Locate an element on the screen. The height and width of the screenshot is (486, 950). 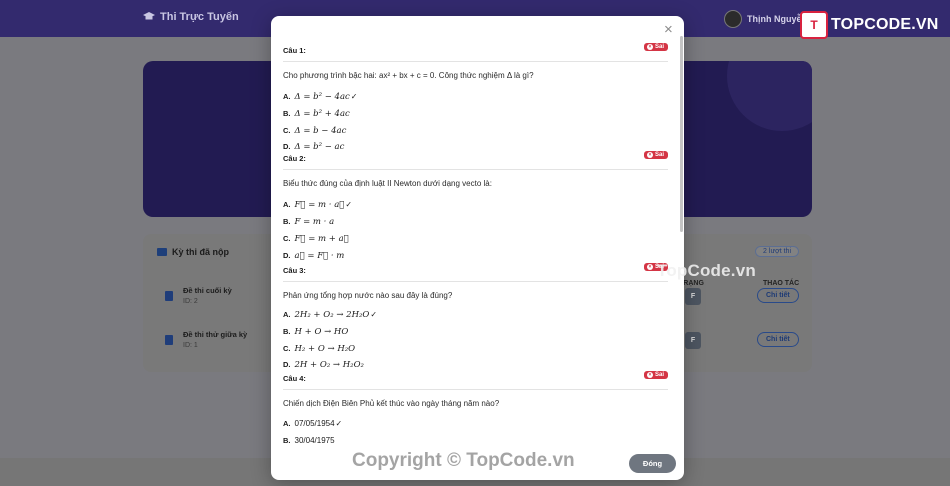
option-text: 07/05/1954 is located at coordinates (314, 423).